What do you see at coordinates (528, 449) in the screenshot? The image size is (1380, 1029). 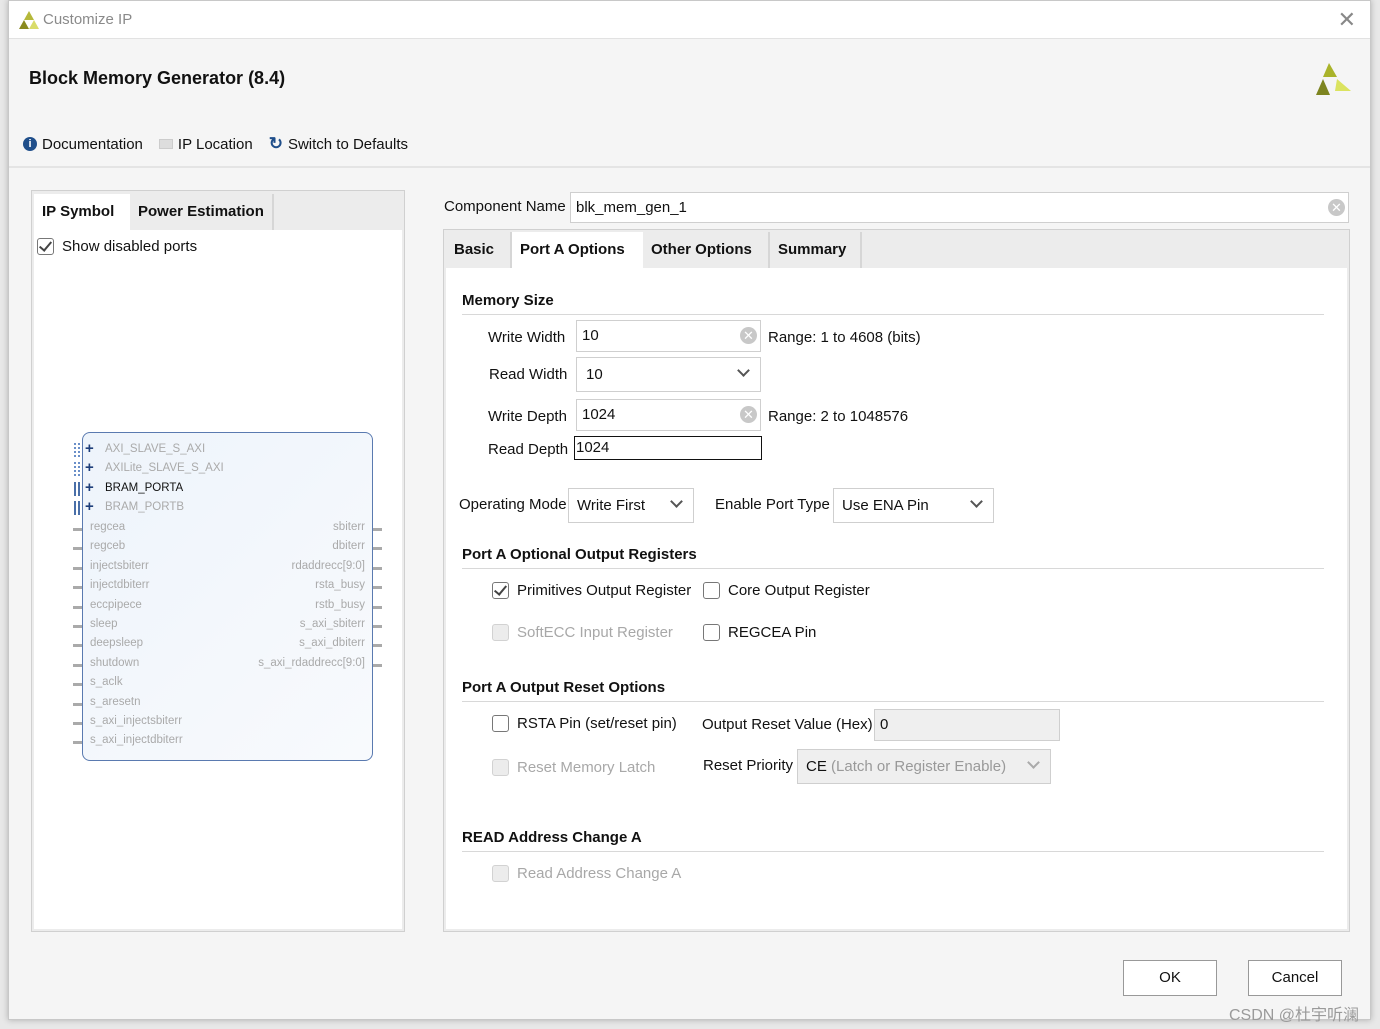 I see `read-depth-label: Read Depth` at bounding box center [528, 449].